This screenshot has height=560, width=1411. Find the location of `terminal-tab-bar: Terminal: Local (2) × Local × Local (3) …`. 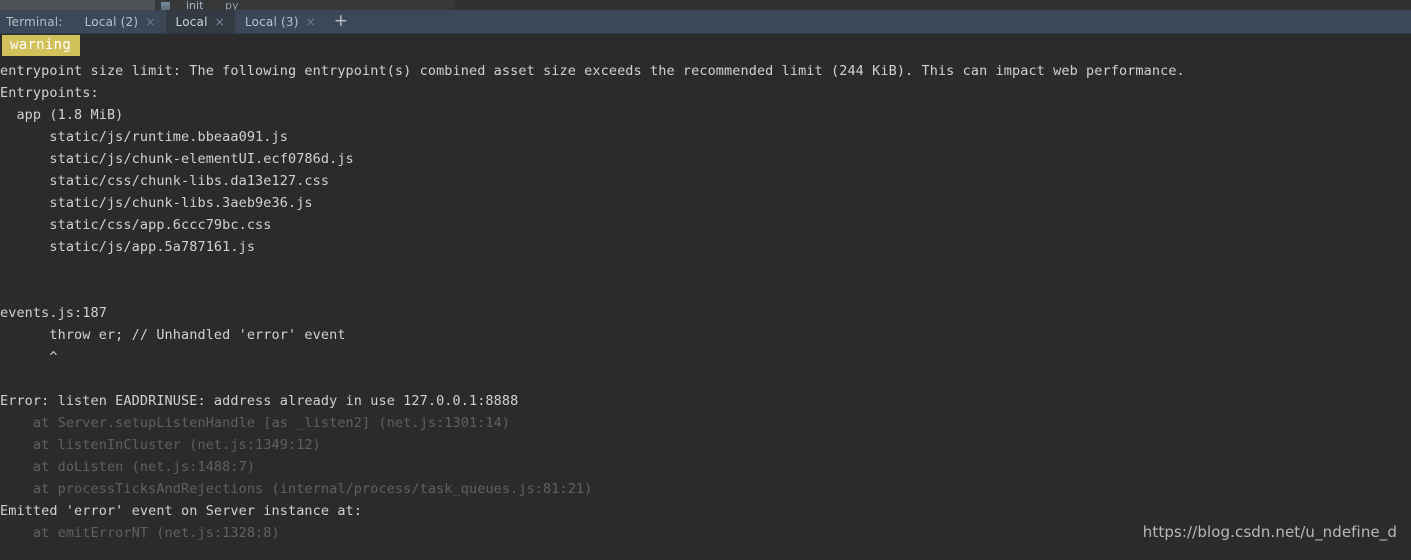

terminal-tab-bar: Terminal: Local (2) × Local × Local (3) … is located at coordinates (705, 22).